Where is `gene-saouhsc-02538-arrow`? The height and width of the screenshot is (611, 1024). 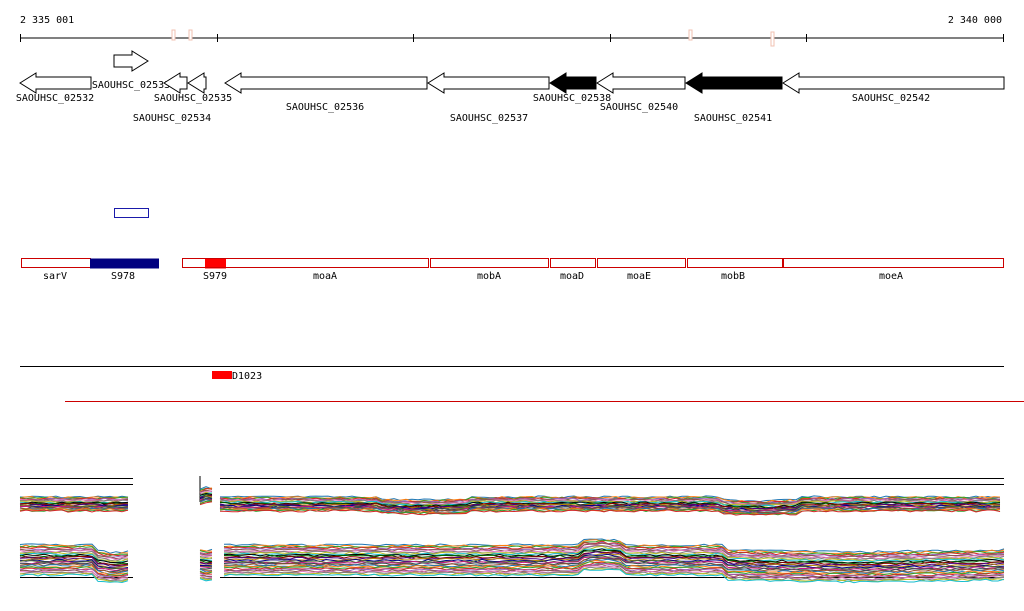
gene-saouhsc-02538-arrow is located at coordinates (573, 83).